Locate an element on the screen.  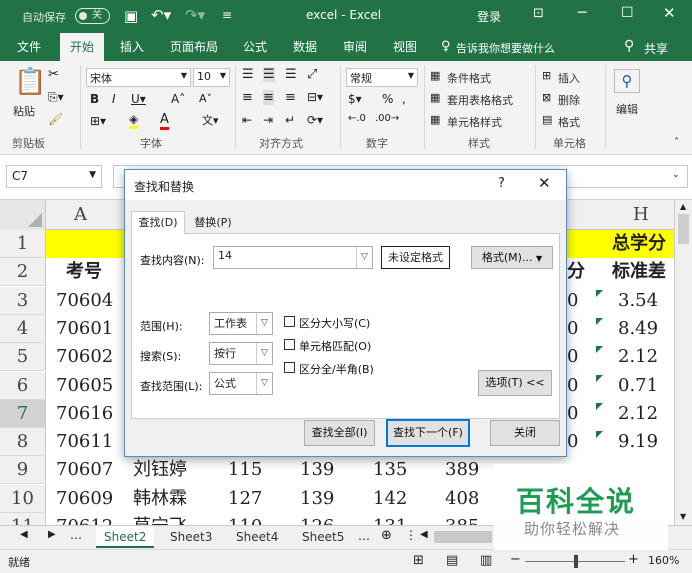
cell-f9: 389 is located at coordinates (462, 470).